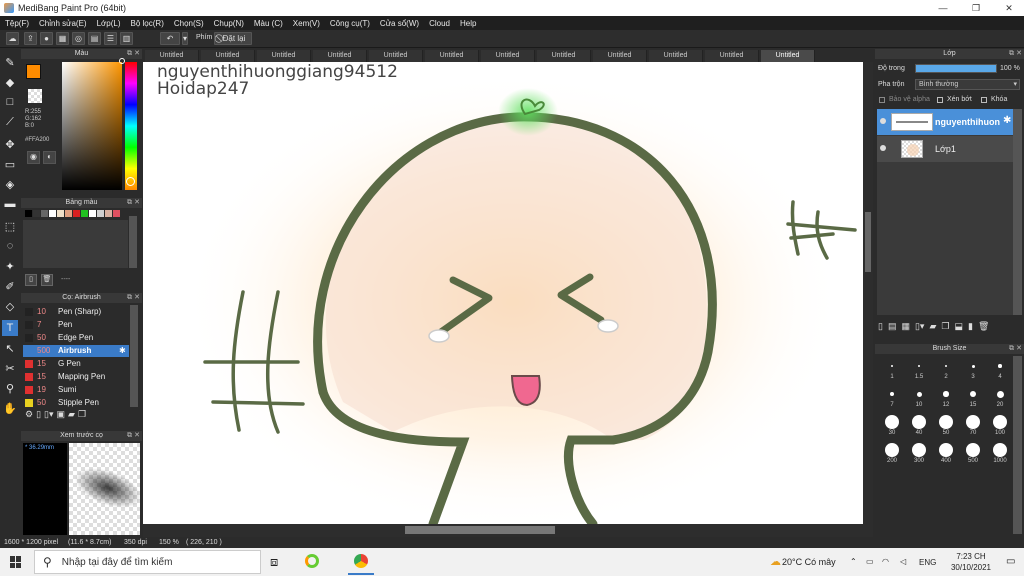 Image resolution: width=1024 pixels, height=576 pixels. Describe the element at coordinates (940, 99) in the screenshot. I see `clipping-checkbox` at that location.